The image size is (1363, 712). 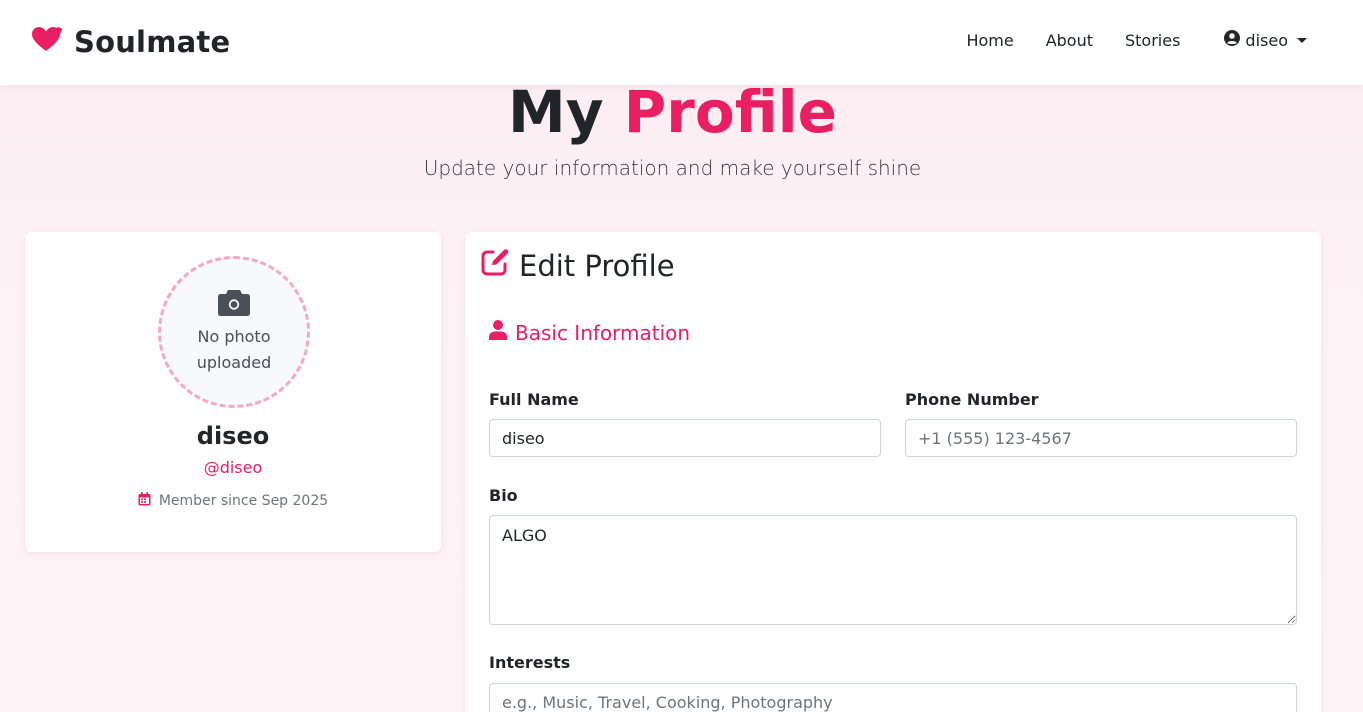 I want to click on member-since-text: Member since Sep 2025, so click(x=243, y=501).